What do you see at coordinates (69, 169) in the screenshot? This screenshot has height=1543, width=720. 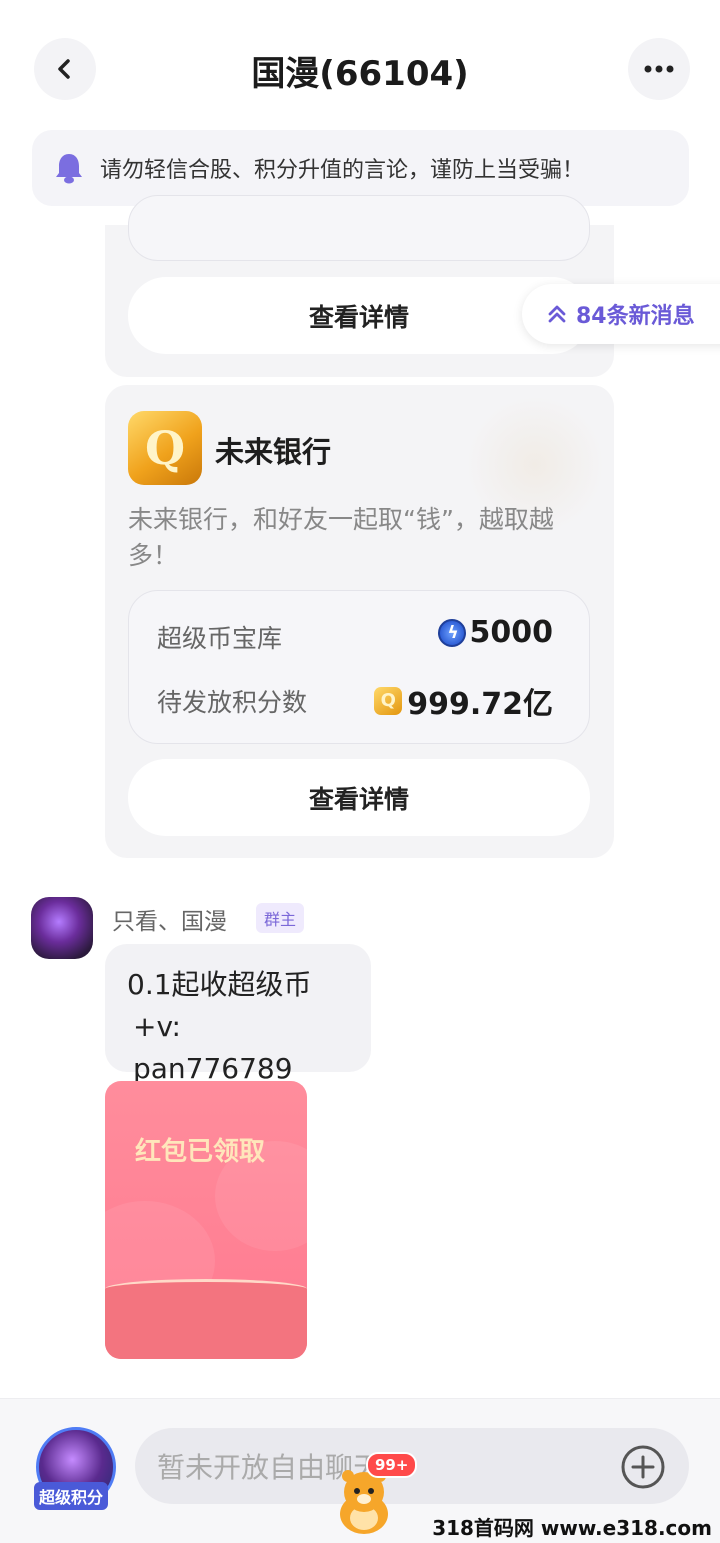 I see `bell-icon` at bounding box center [69, 169].